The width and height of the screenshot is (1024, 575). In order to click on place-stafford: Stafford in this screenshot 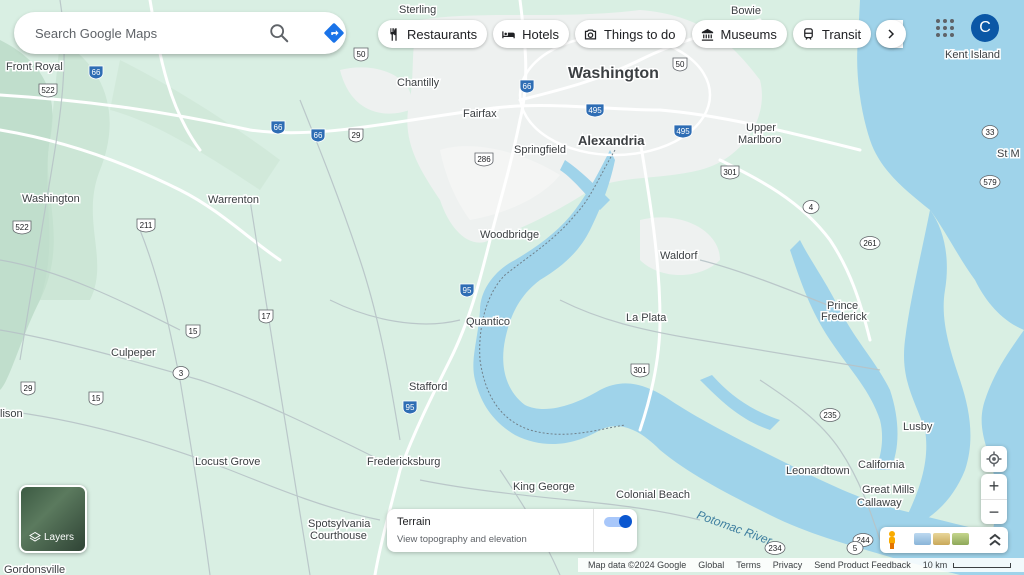, I will do `click(428, 387)`.